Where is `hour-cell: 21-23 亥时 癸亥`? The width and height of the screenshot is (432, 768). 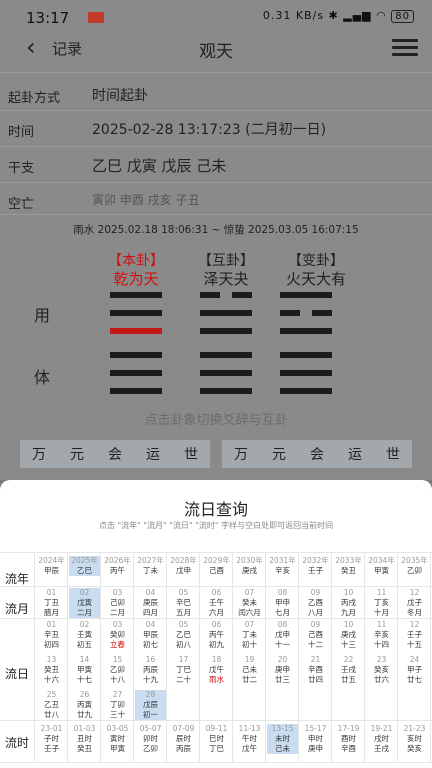
hour-cell: 21-23 亥时 癸亥 is located at coordinates (414, 739).